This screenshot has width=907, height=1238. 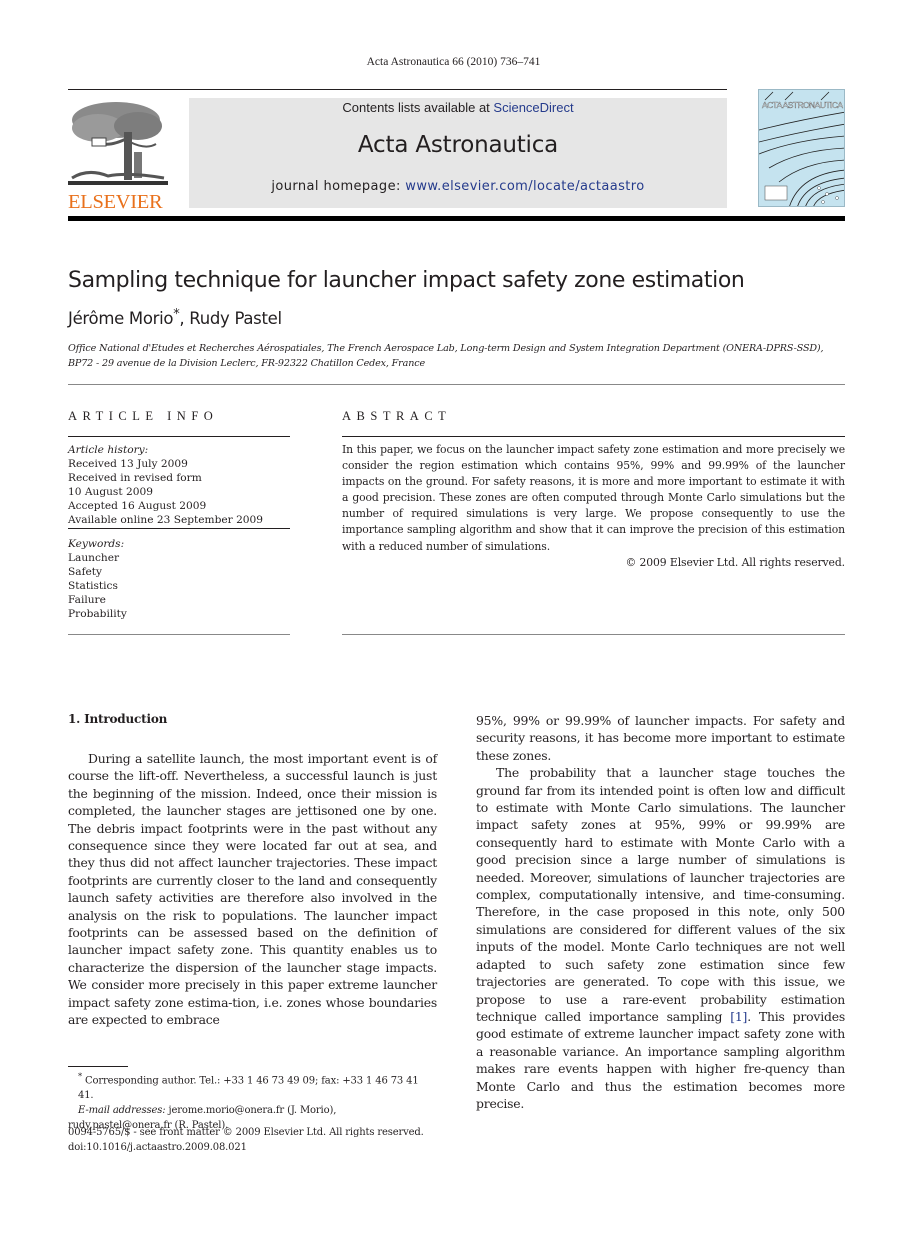 I want to click on reference-link: [1], so click(x=738, y=1016).